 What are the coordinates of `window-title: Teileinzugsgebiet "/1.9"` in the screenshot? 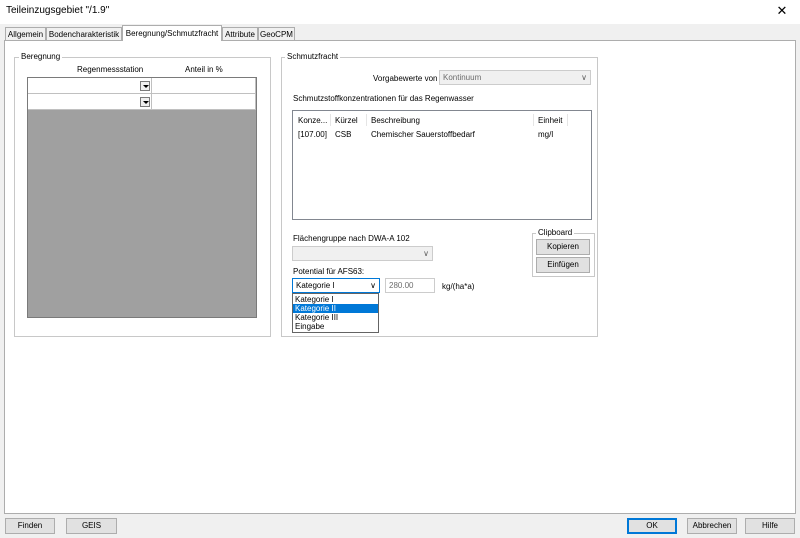 It's located at (58, 10).